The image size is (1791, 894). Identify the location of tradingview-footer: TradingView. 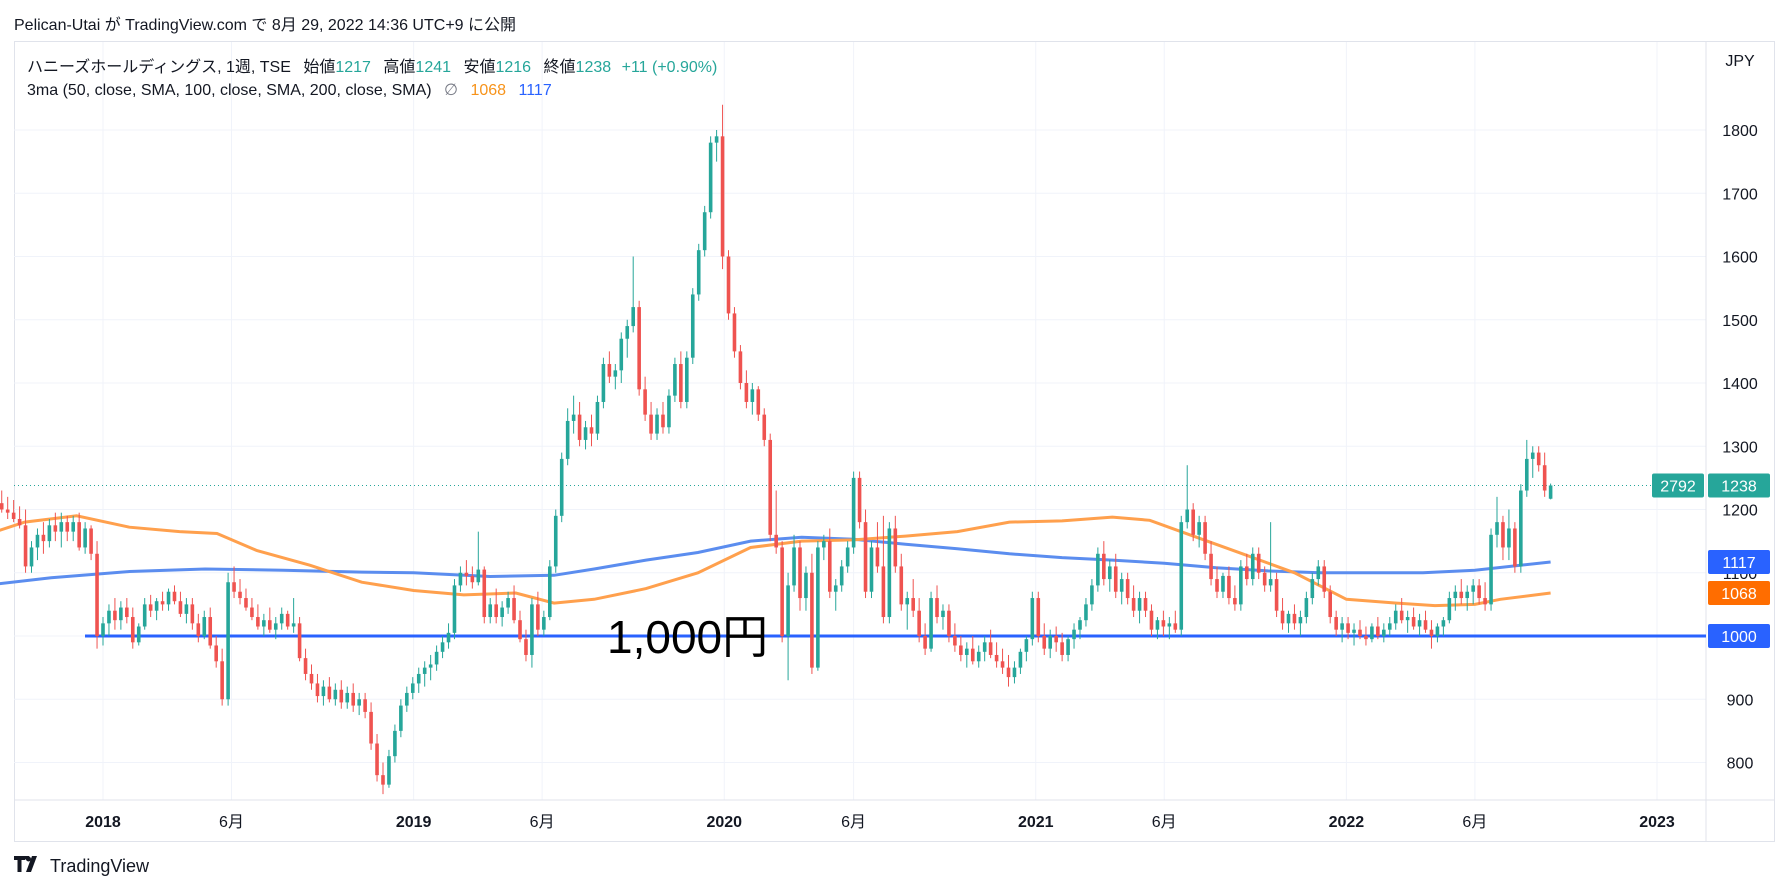
(81, 866).